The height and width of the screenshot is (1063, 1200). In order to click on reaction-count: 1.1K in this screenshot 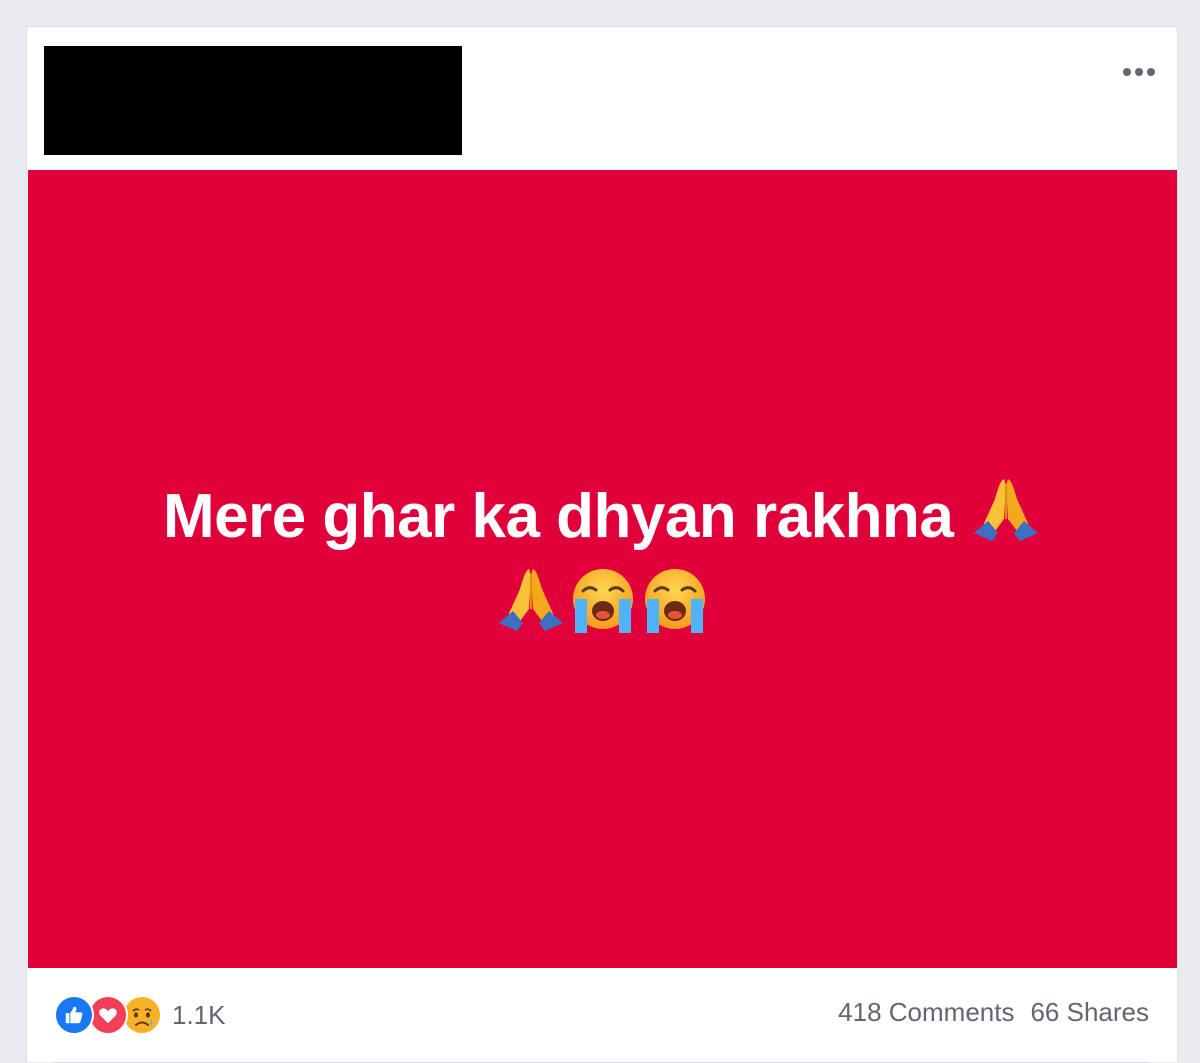, I will do `click(199, 1014)`.